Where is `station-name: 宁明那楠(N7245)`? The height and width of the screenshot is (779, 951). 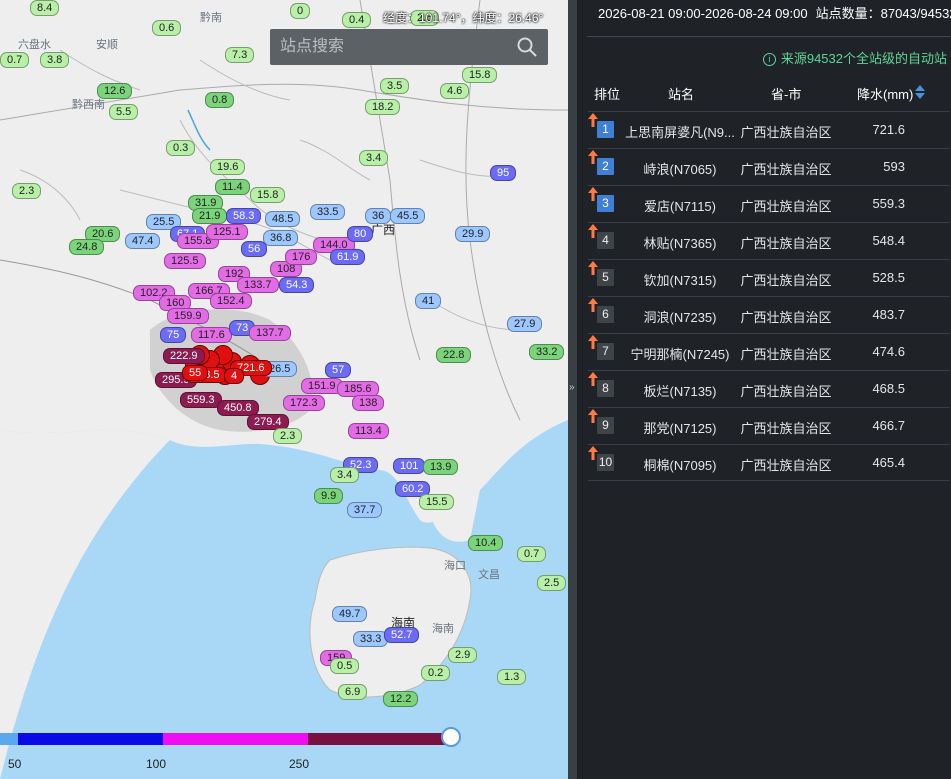
station-name: 宁明那楠(N7245) is located at coordinates (680, 353).